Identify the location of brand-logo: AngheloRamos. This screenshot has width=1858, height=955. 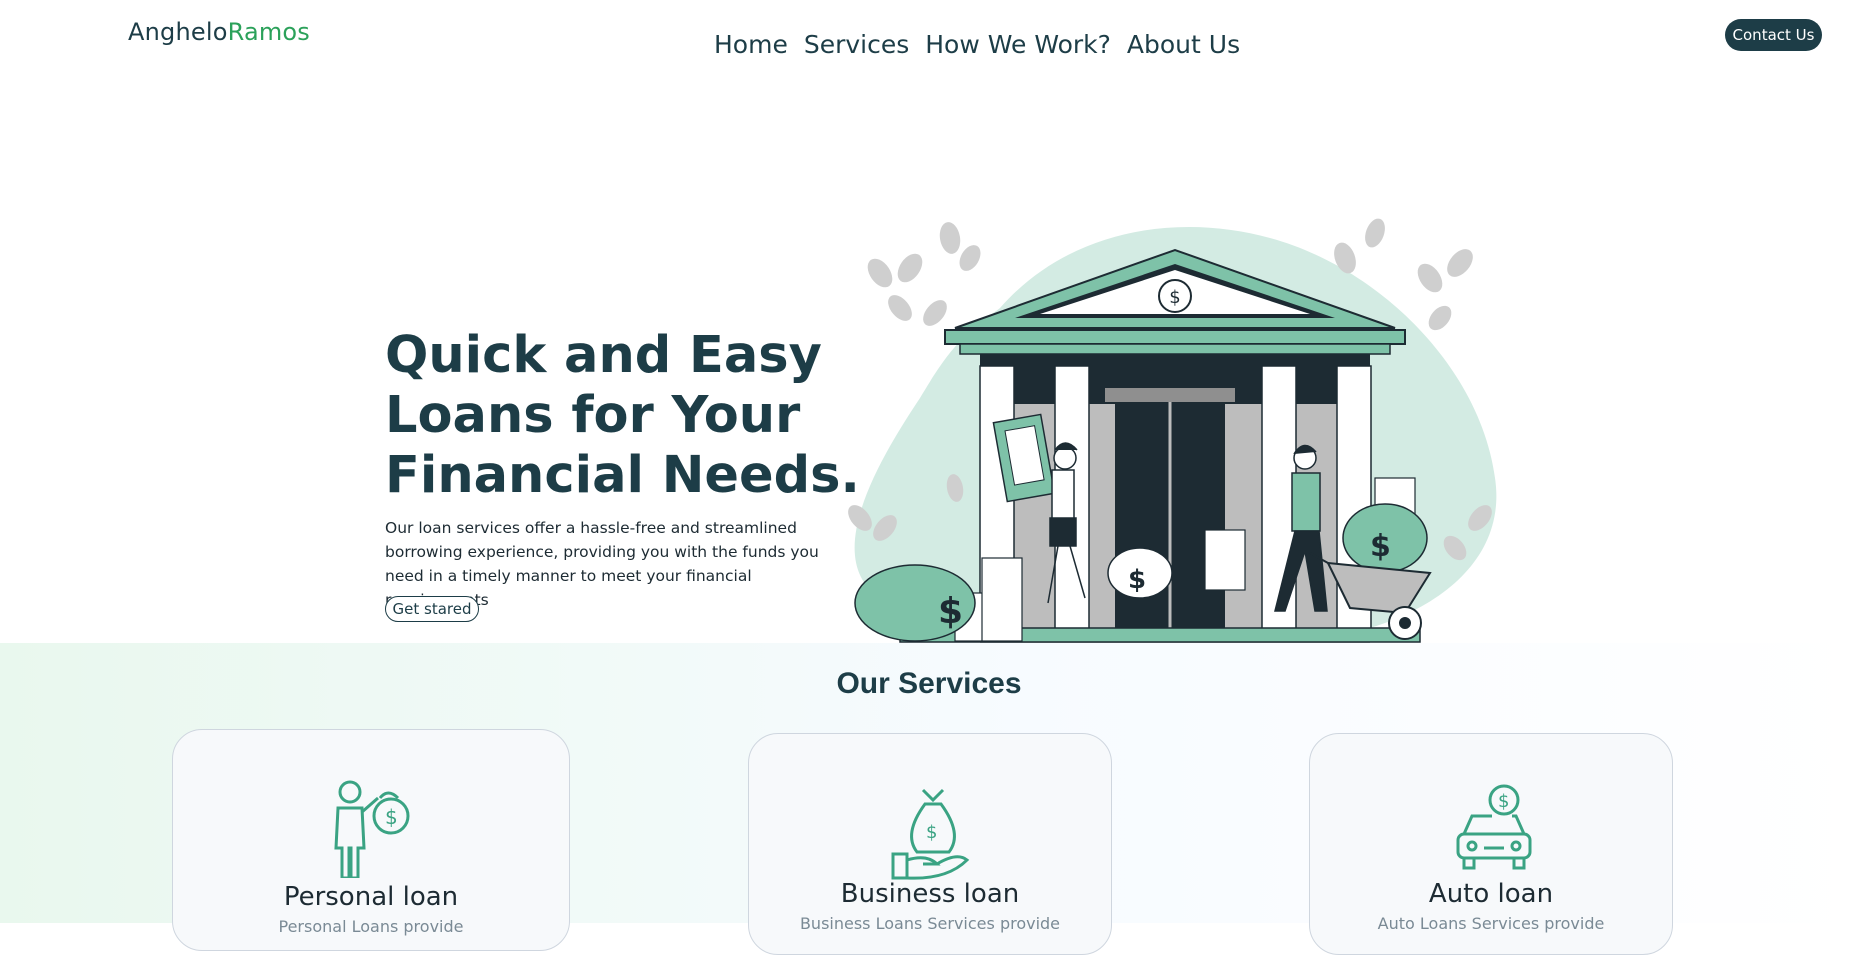
(219, 32).